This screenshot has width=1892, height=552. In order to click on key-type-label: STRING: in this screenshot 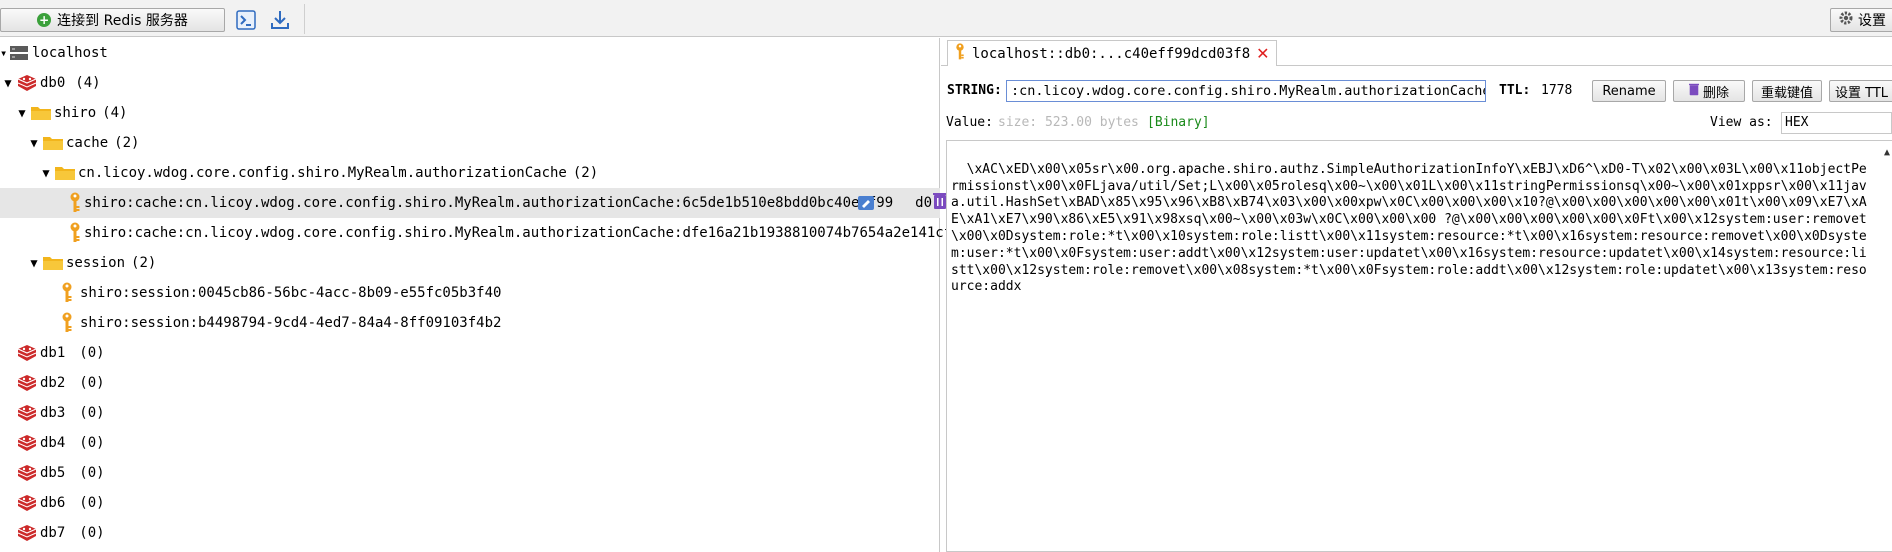, I will do `click(974, 90)`.